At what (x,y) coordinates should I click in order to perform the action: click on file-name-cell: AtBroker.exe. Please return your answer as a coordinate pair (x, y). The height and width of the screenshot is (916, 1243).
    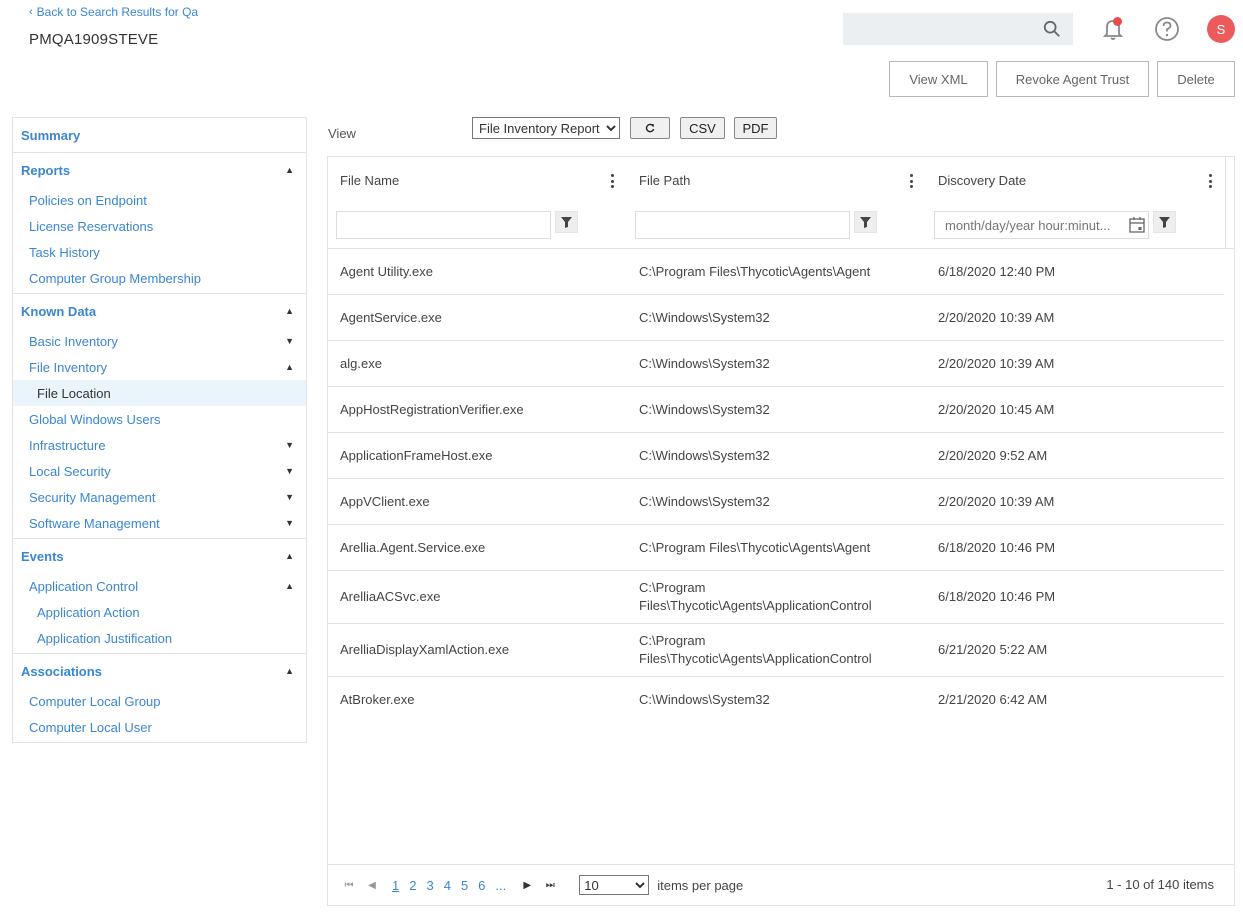
    Looking at the image, I should click on (377, 699).